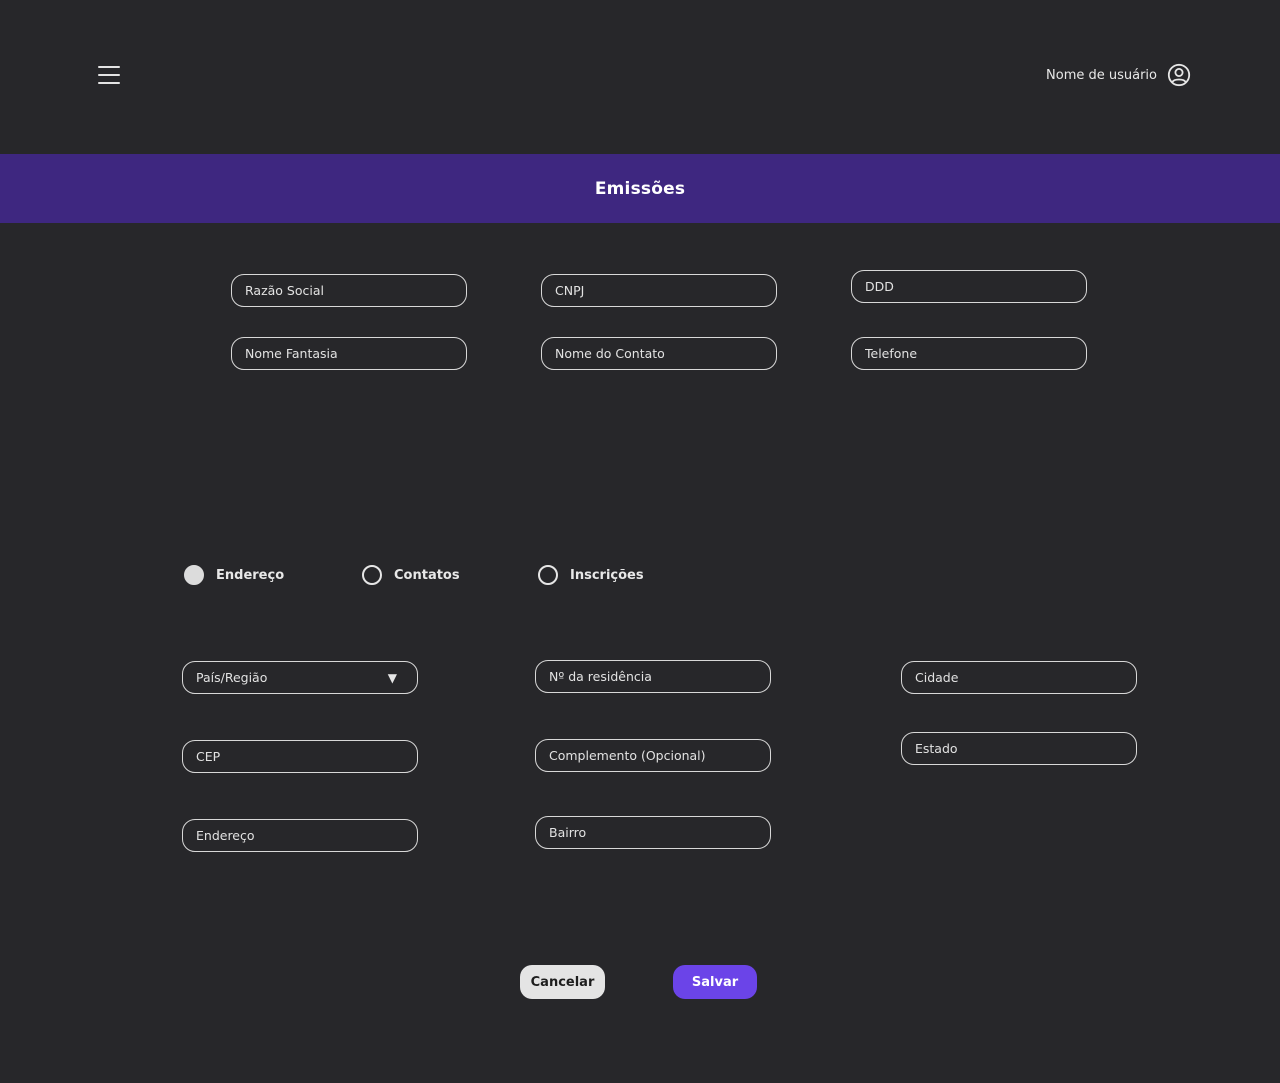 Image resolution: width=1280 pixels, height=1083 pixels. I want to click on caret-down-icon: ▼, so click(392, 677).